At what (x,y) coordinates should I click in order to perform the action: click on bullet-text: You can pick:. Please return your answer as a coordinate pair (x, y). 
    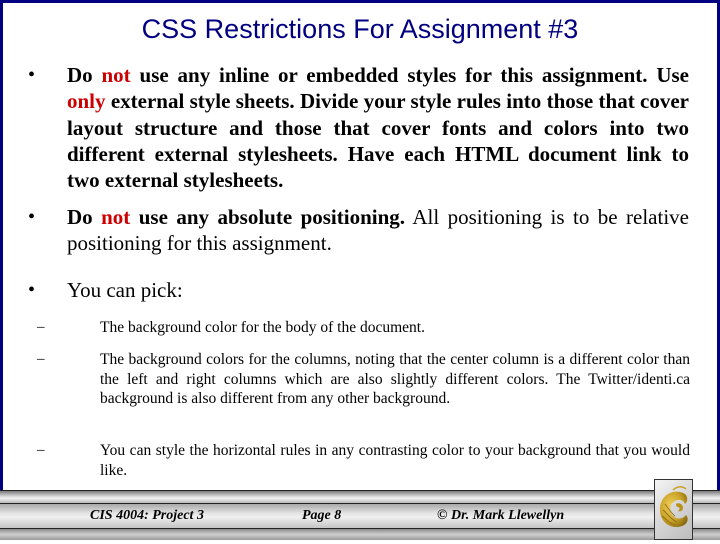
    Looking at the image, I should click on (378, 290).